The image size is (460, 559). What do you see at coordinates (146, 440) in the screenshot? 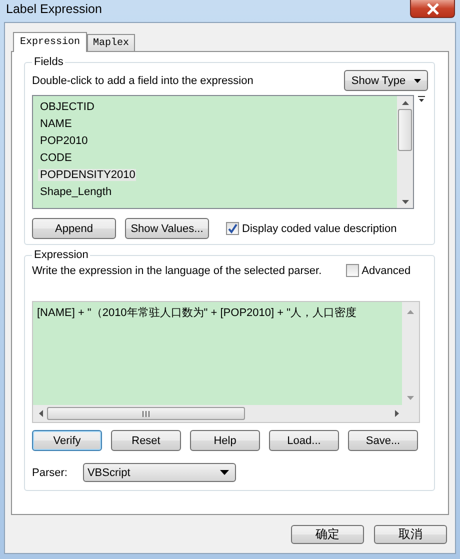
I see `expression-button: Reset` at bounding box center [146, 440].